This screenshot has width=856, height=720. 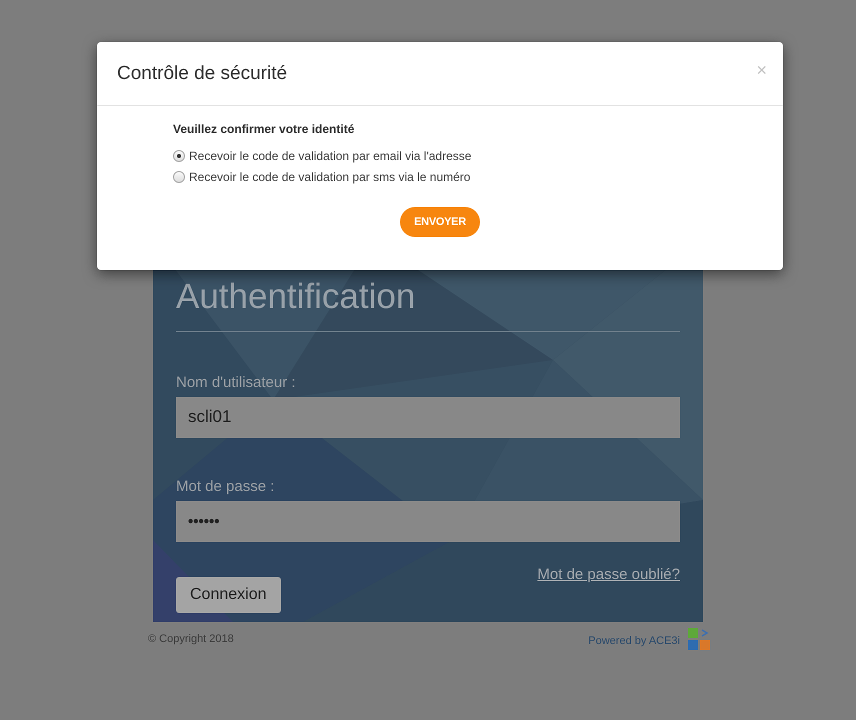 I want to click on forgot-password-link: Mot de passe oublié?, so click(x=608, y=574).